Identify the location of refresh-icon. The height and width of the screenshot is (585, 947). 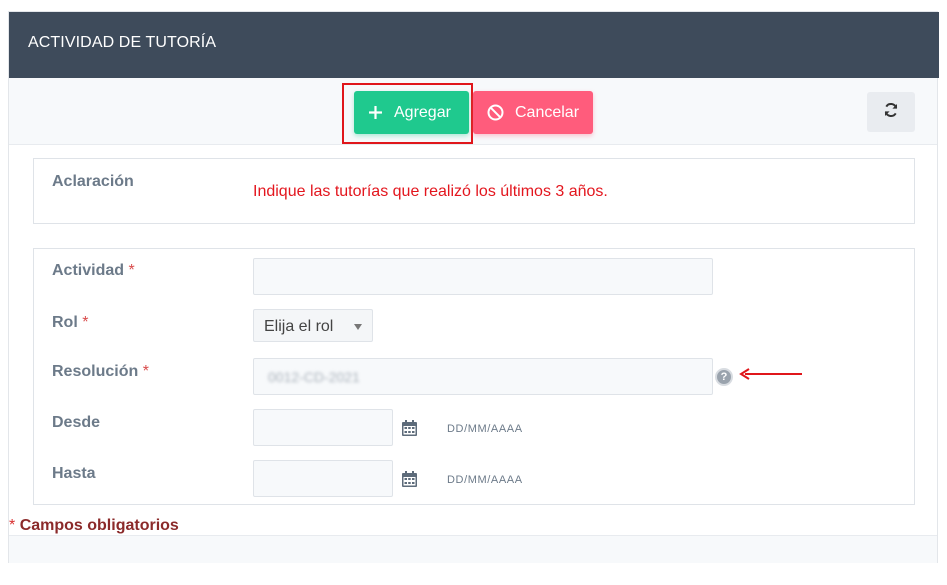
(891, 112).